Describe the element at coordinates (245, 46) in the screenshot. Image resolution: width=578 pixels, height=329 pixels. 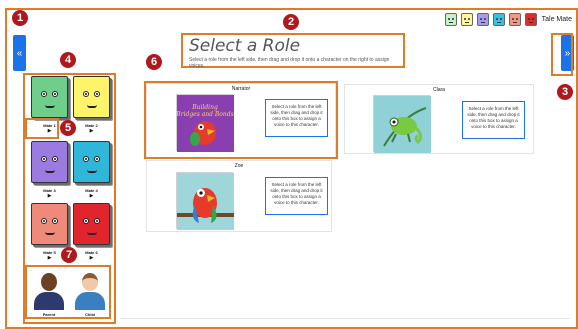
I see `page-title: Select a Role` at that location.